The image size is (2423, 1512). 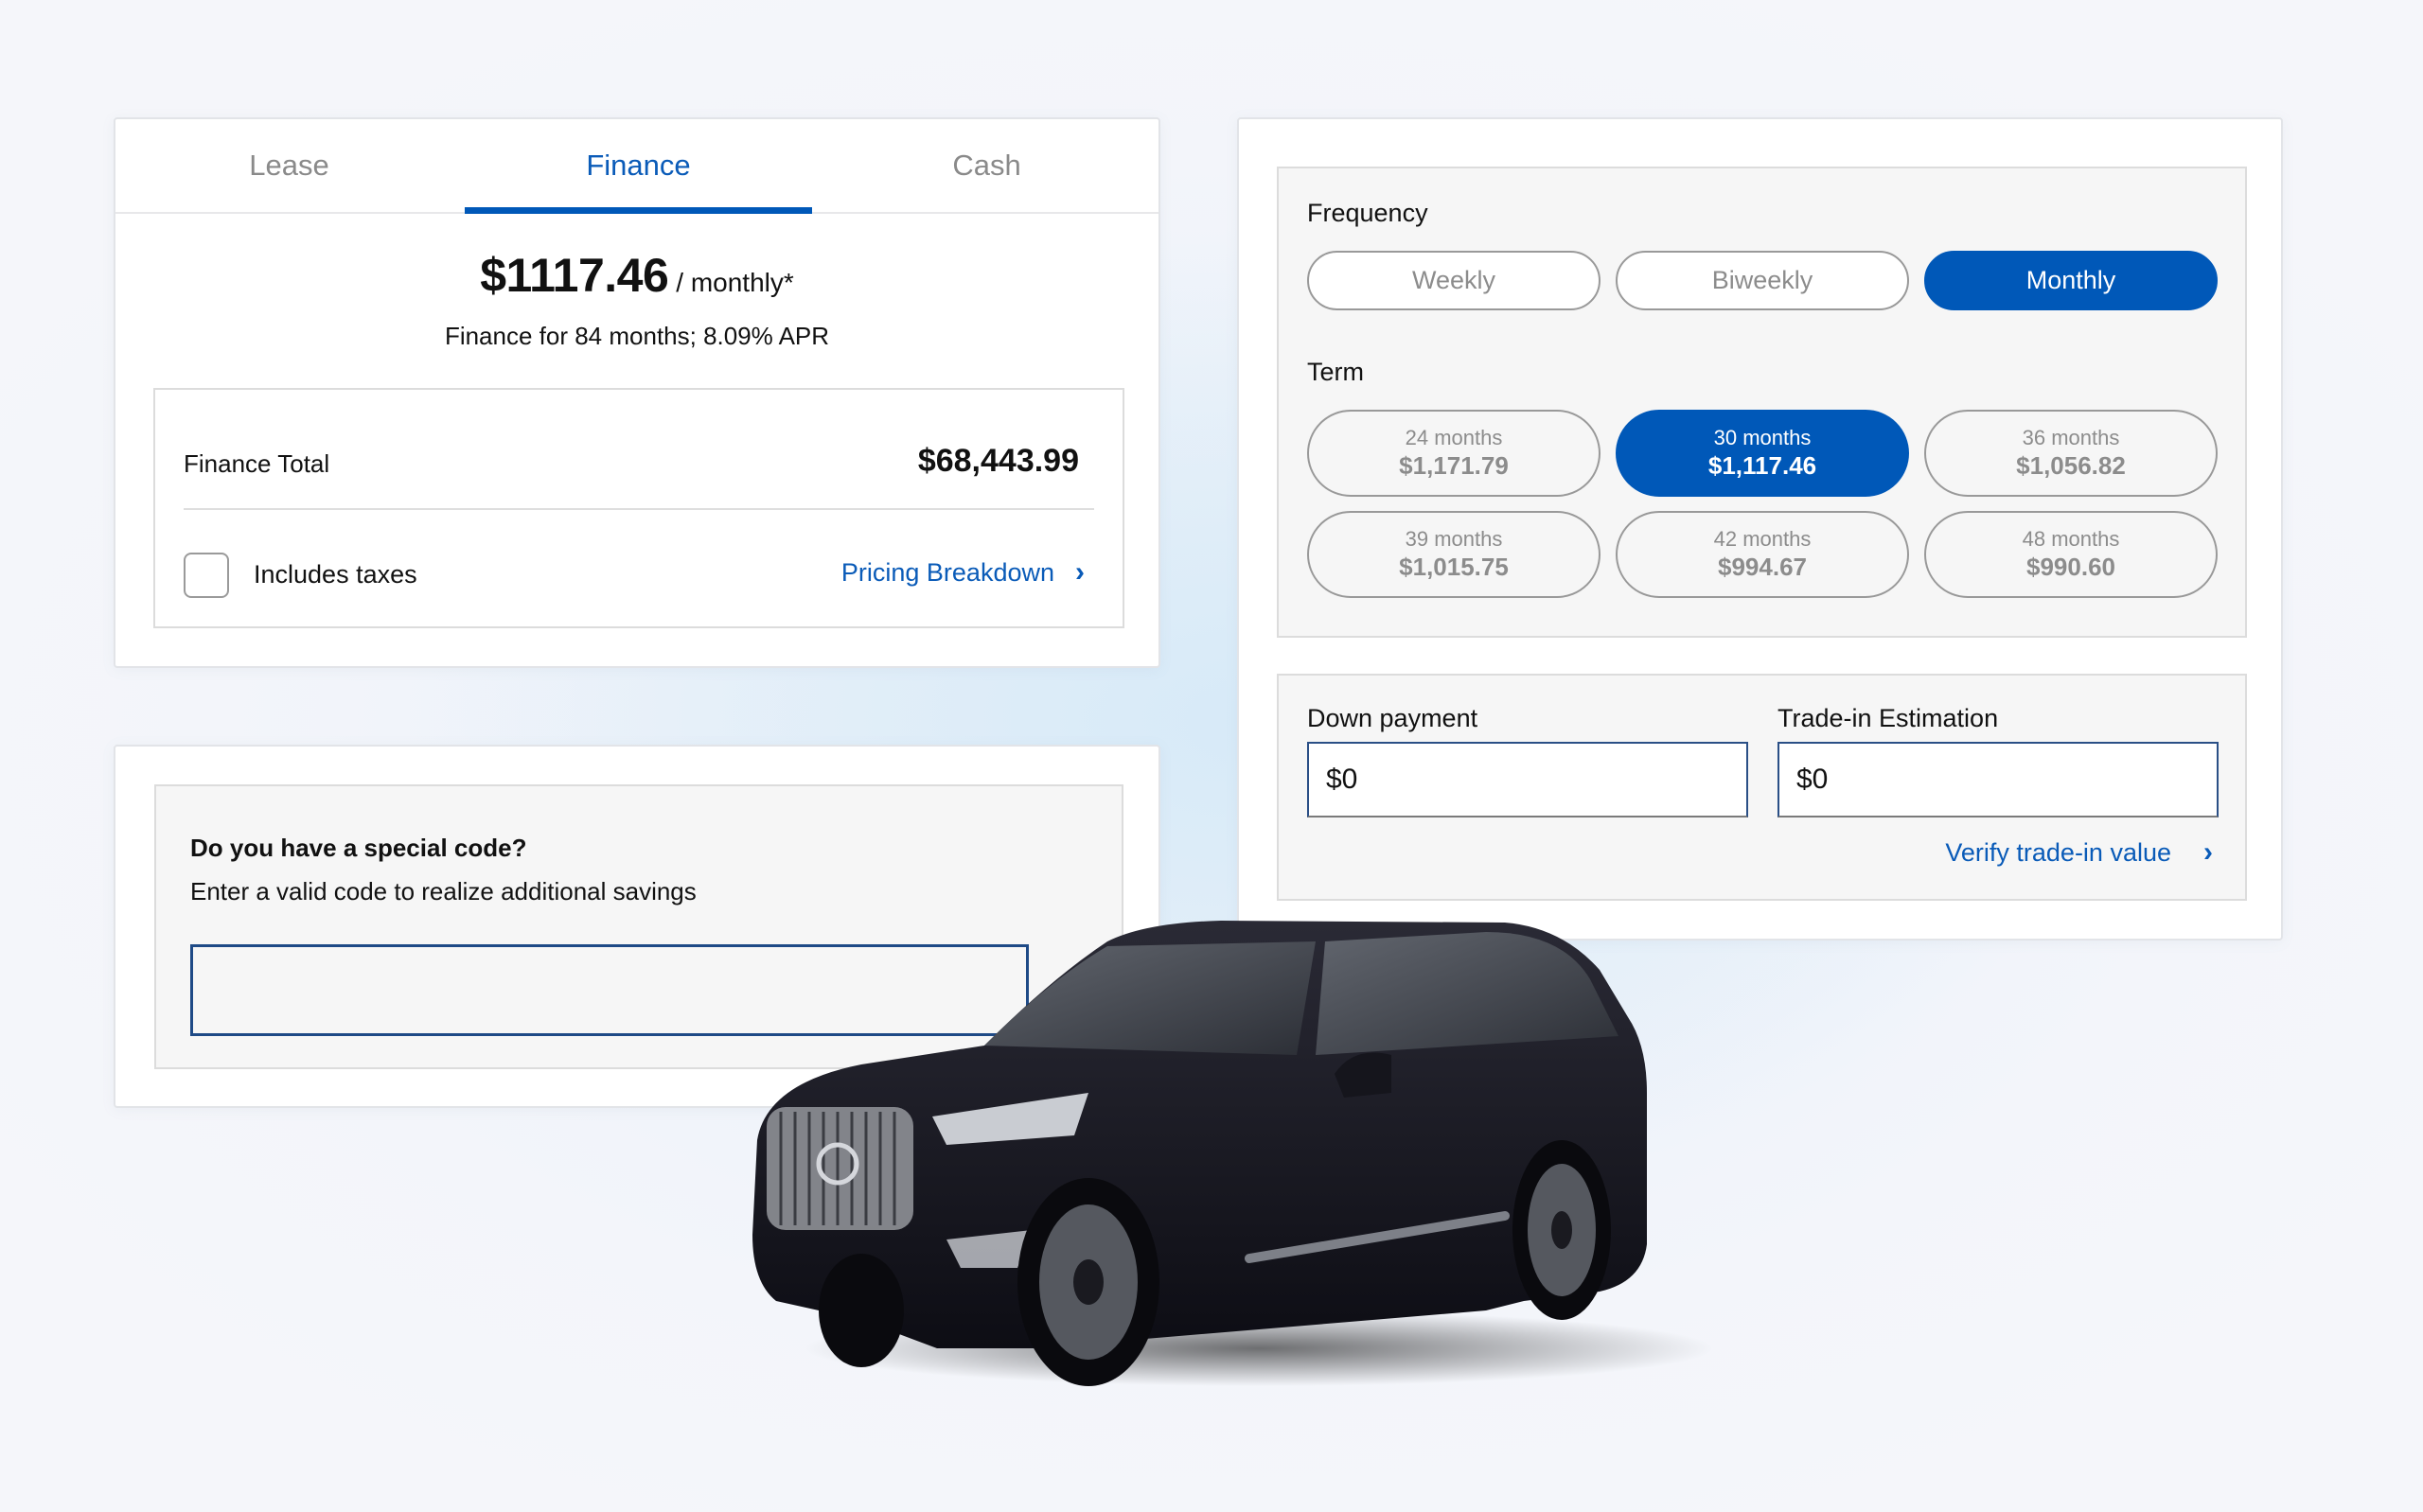 I want to click on car-wheel-hidden, so click(x=861, y=1310).